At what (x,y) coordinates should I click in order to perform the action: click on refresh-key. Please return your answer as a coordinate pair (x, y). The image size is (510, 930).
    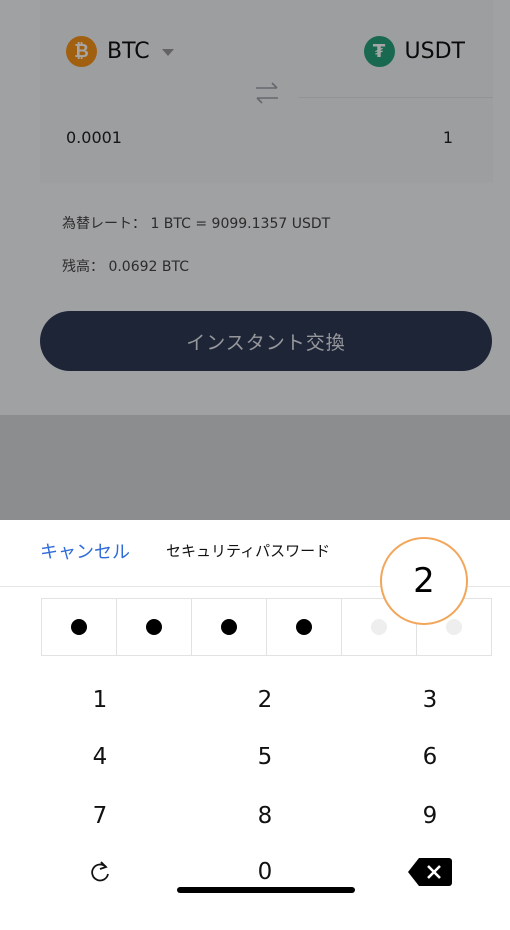
    Looking at the image, I should click on (100, 872).